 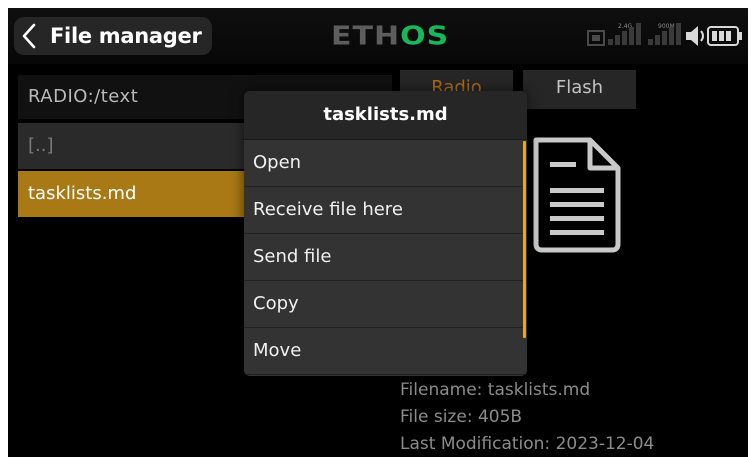 I want to click on signal-900m-icon: 900M, so click(x=664, y=34).